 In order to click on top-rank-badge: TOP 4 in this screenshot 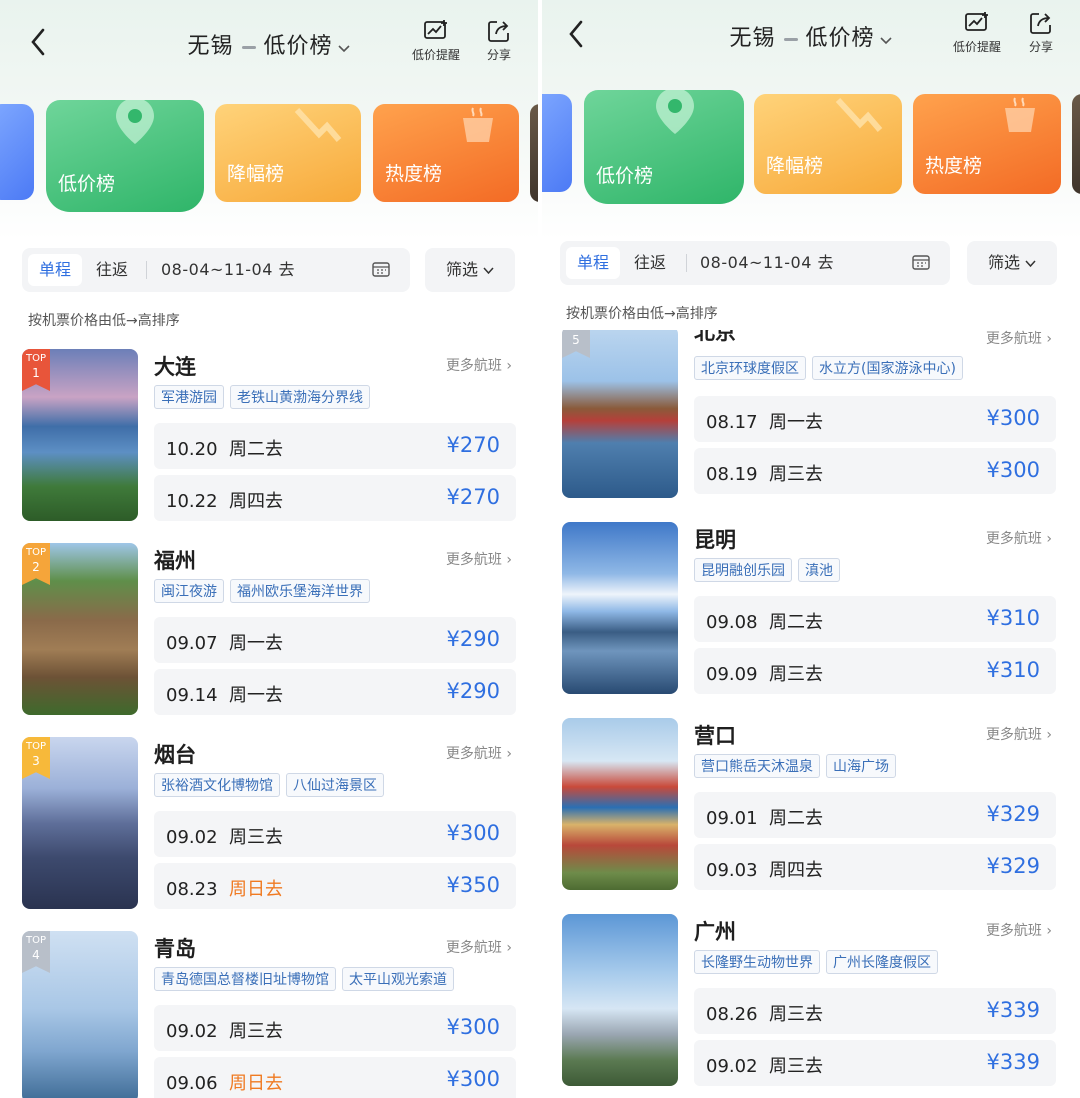, I will do `click(36, 952)`.